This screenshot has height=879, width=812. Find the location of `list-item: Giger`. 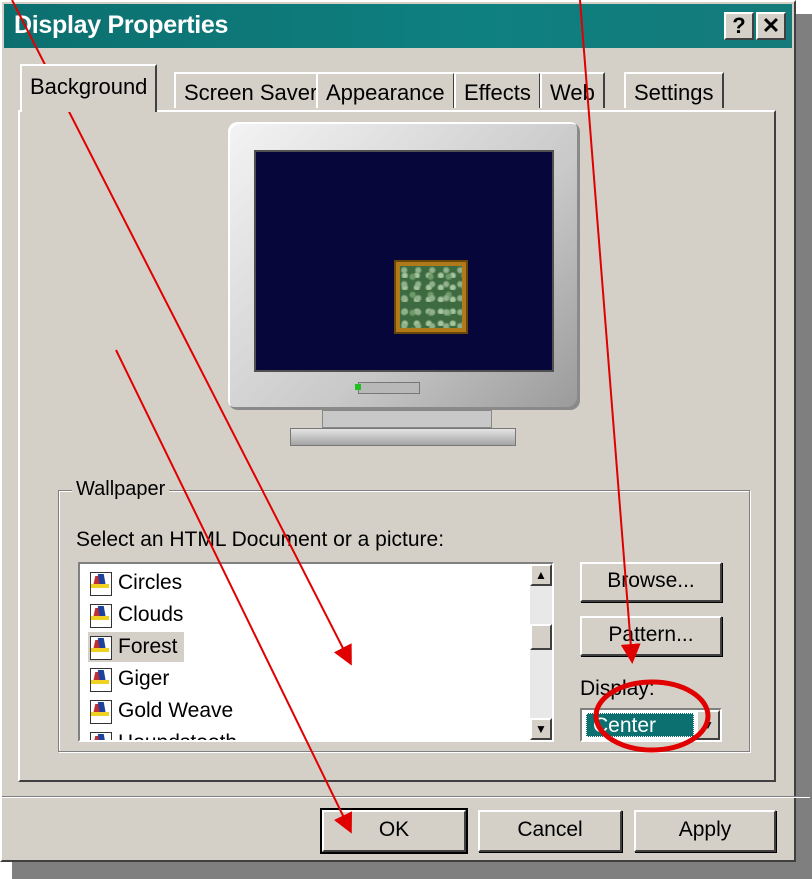

list-item: Giger is located at coordinates (128, 679).